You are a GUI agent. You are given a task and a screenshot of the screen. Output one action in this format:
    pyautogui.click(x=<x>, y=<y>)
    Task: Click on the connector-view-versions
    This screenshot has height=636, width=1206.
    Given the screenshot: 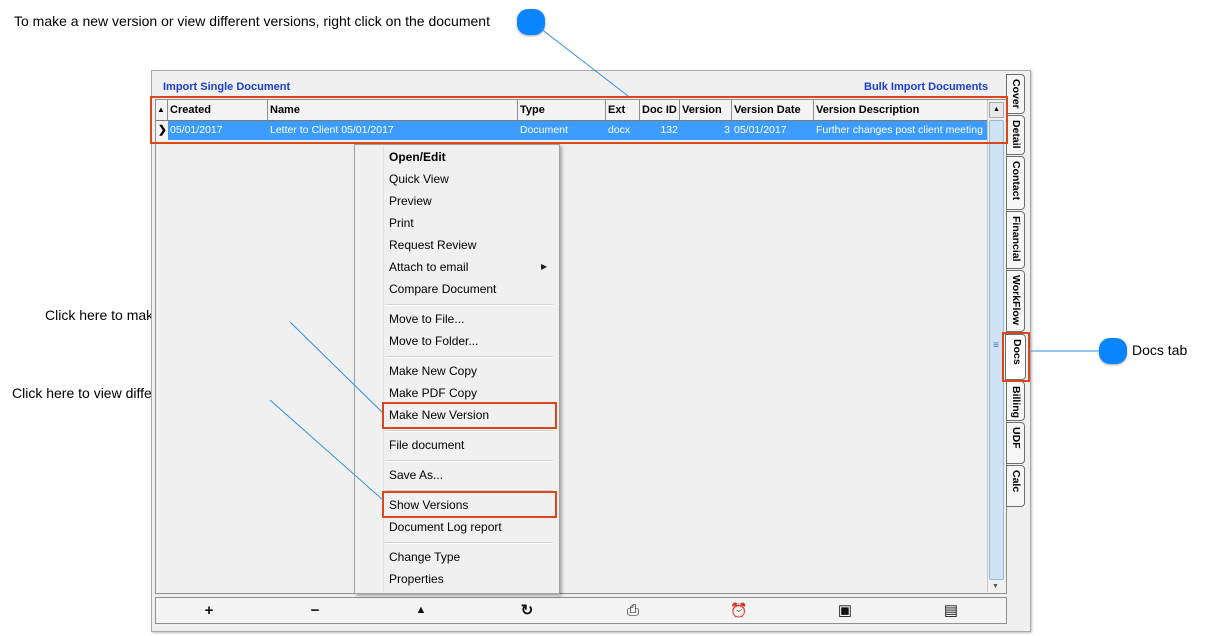 What is the action you would take?
    pyautogui.click(x=326, y=450)
    